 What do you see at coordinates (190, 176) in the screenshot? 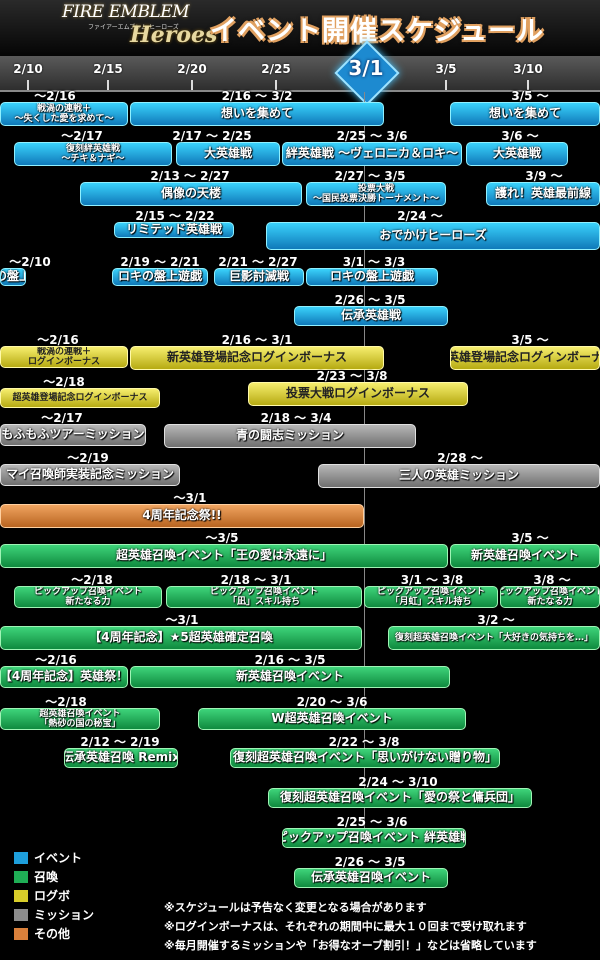
I see `bar-date-range: 2/13 ～ 2/27` at bounding box center [190, 176].